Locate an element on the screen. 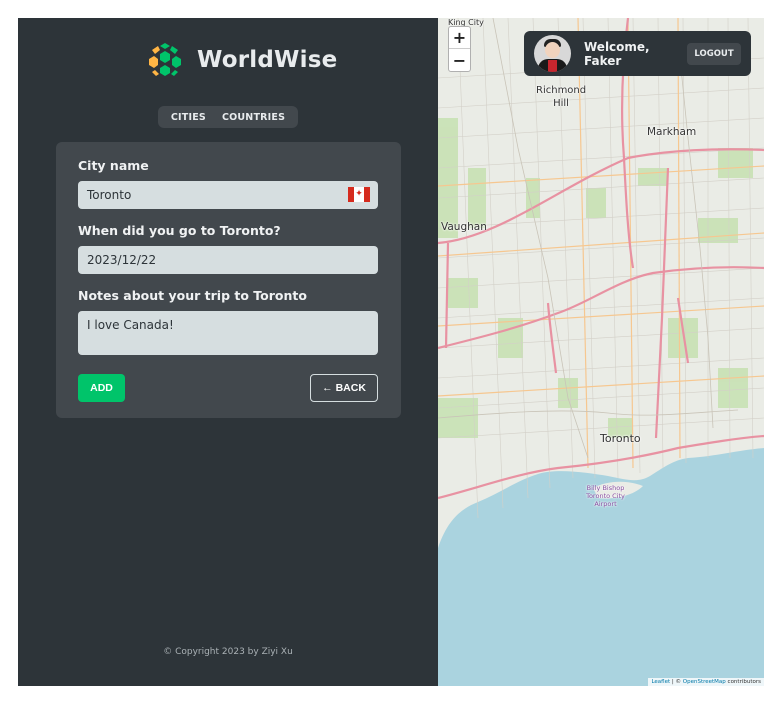 This screenshot has height=704, width=782. map-attribution: Leaflet | © OpenStreetMap contributors is located at coordinates (706, 682).